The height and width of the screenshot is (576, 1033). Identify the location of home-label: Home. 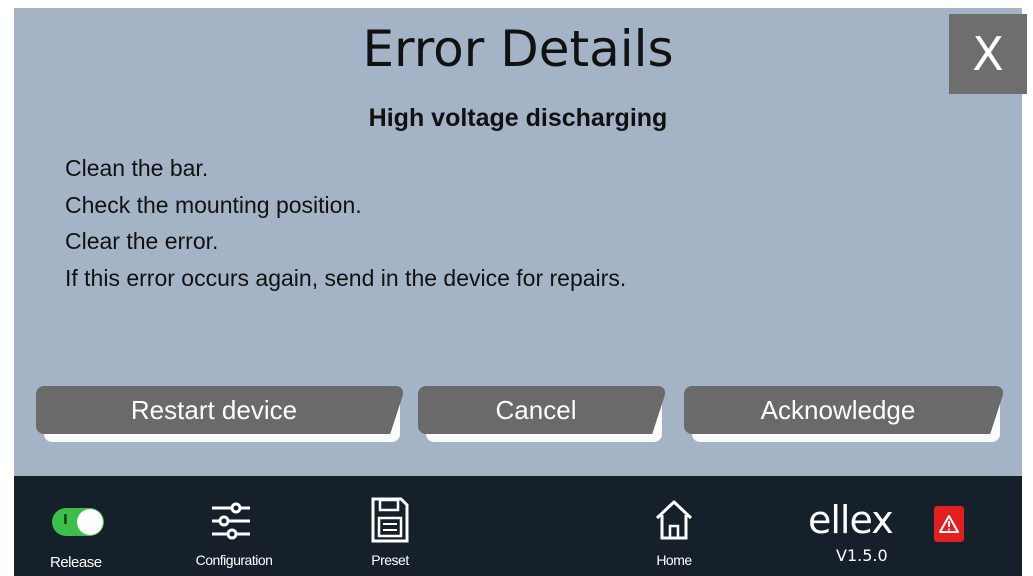
(674, 560).